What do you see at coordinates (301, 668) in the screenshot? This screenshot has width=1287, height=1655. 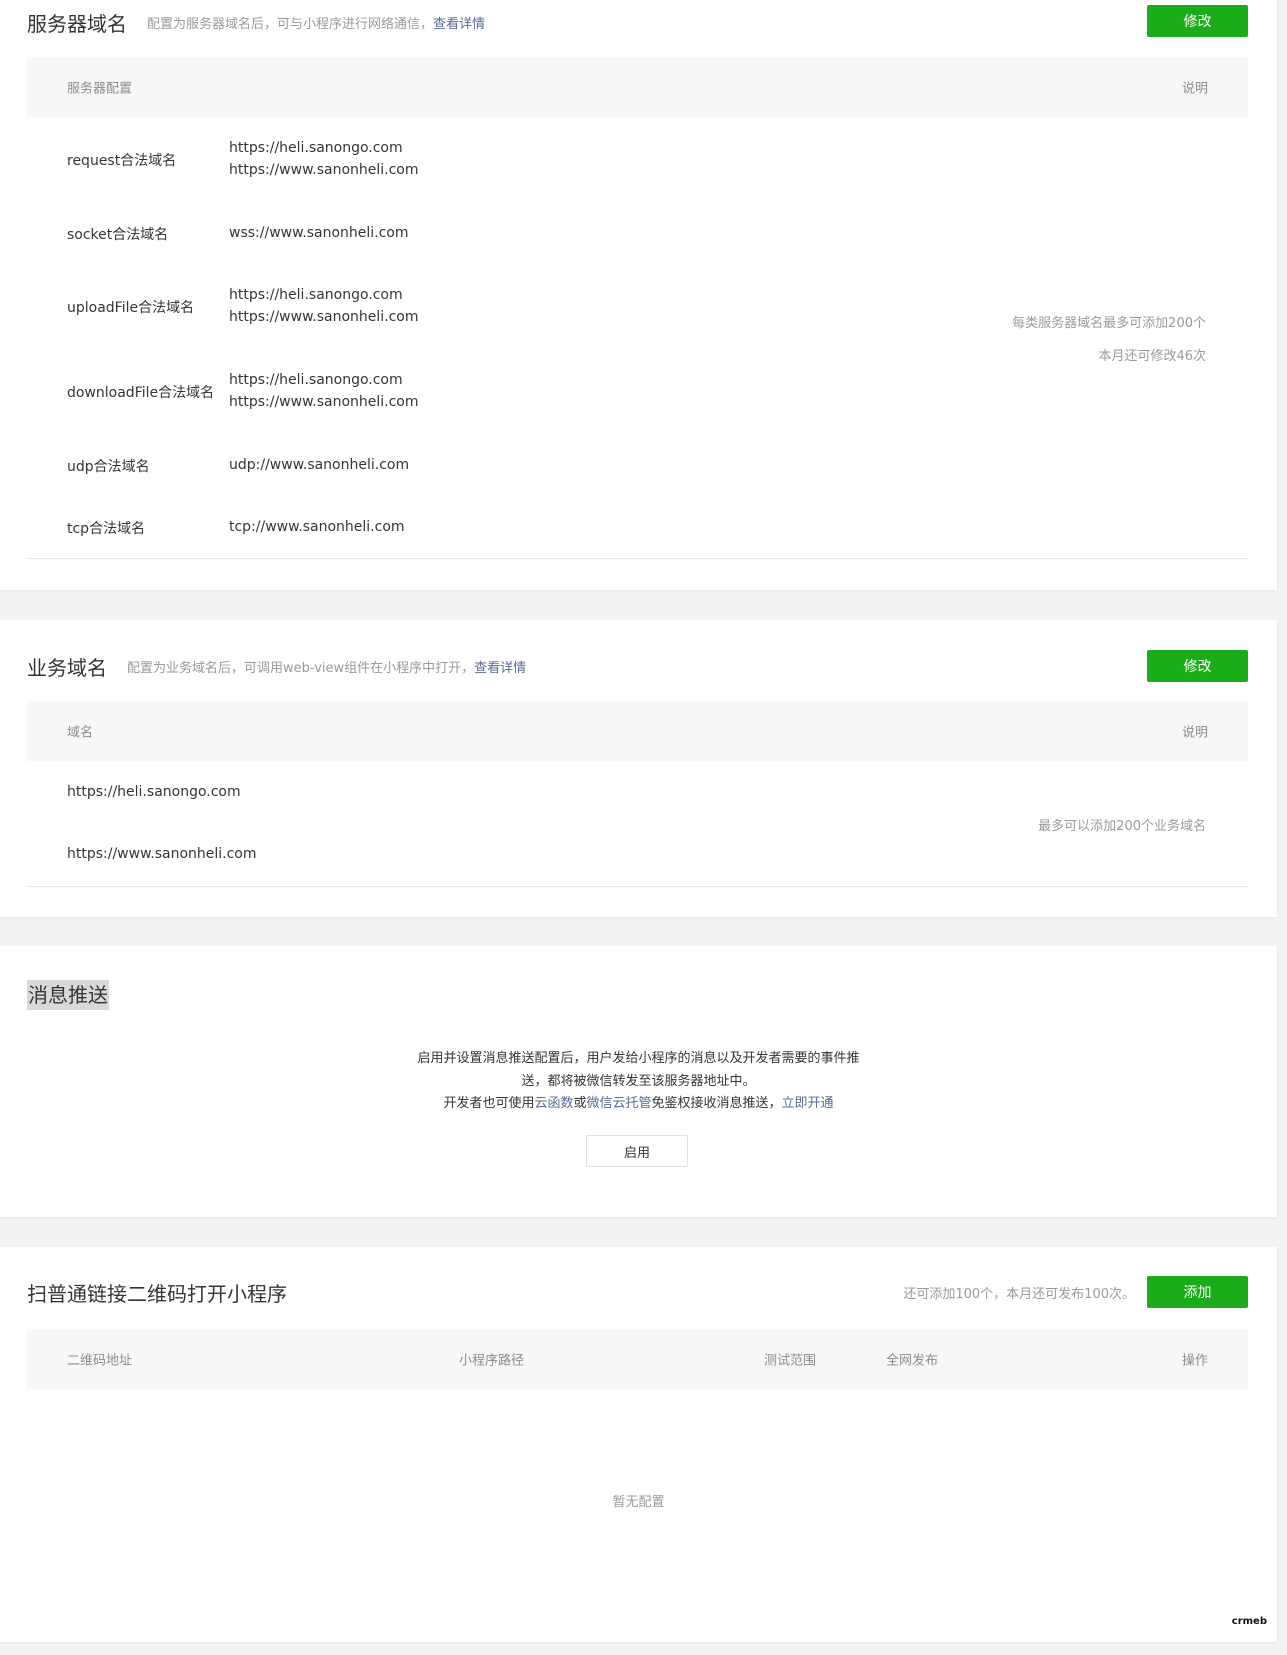 I see `business-domain-desc-text: 配置为业务域名后，可调用web-view组件在小程序中打开，` at bounding box center [301, 668].